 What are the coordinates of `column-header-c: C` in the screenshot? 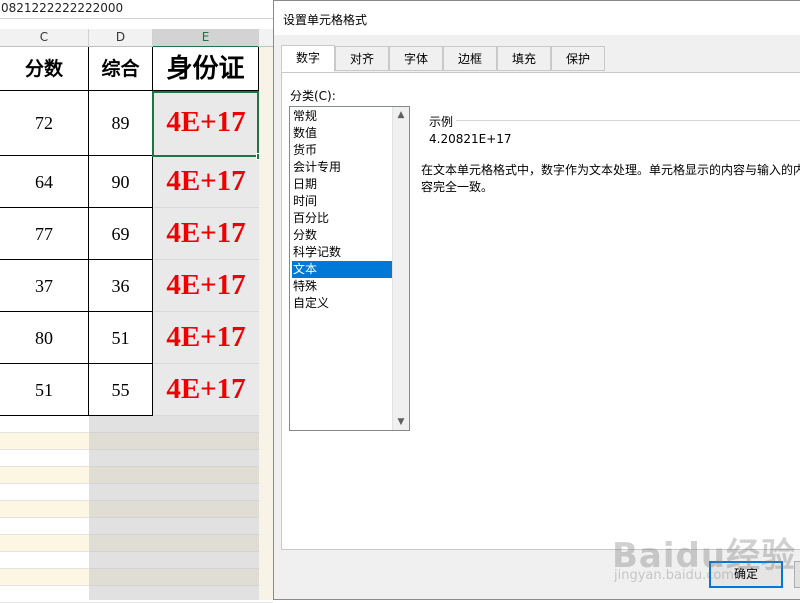 It's located at (44, 38).